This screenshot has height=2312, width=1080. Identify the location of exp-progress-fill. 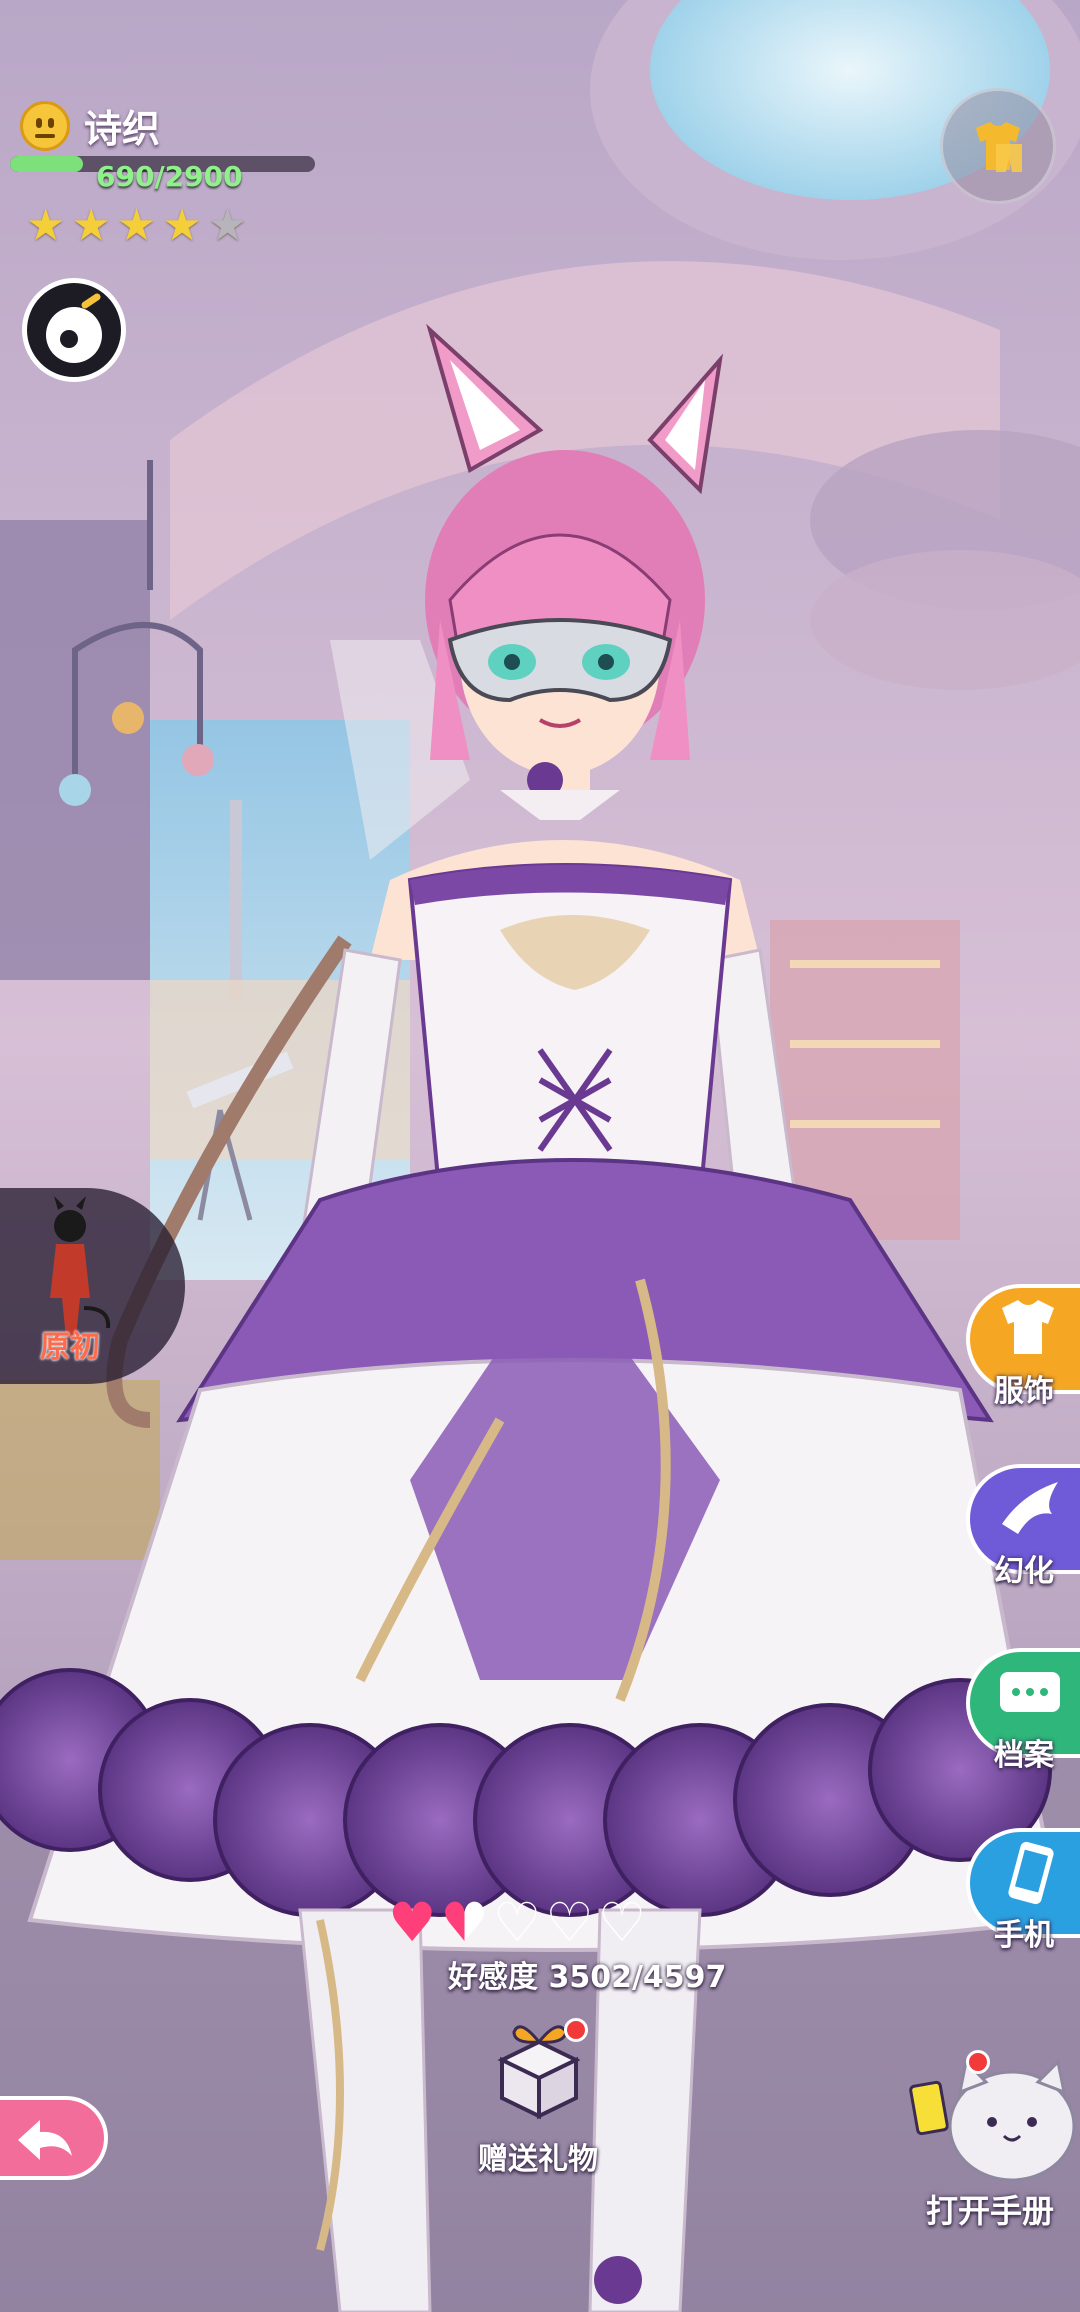
(46, 164).